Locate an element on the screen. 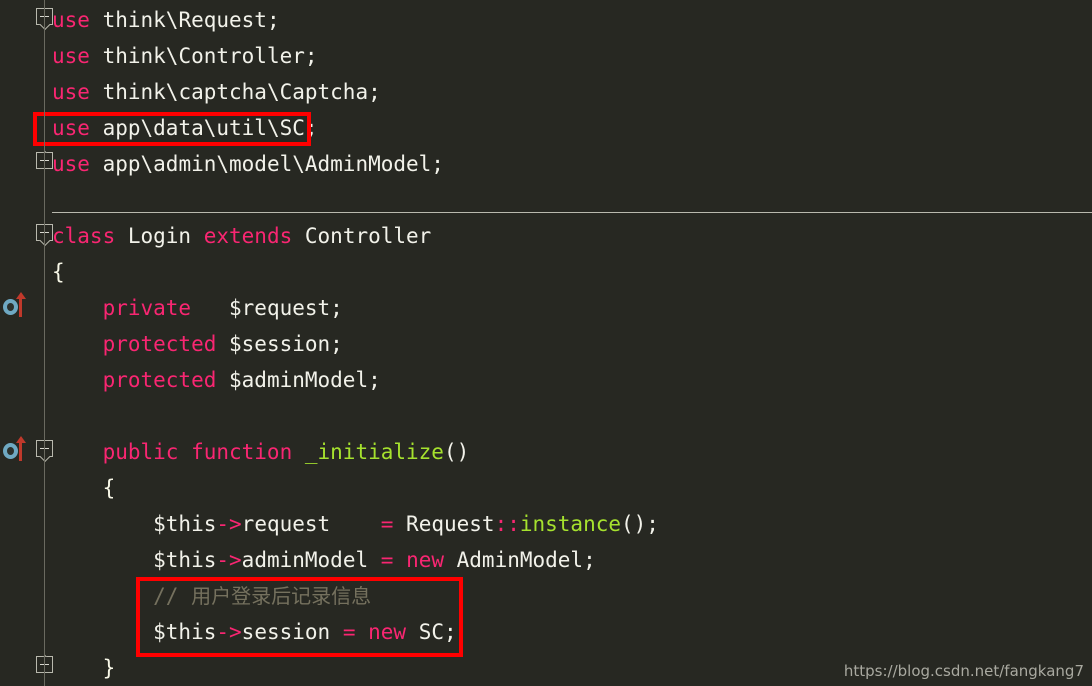 Image resolution: width=1092 pixels, height=686 pixels. code-token: () is located at coordinates (456, 452).